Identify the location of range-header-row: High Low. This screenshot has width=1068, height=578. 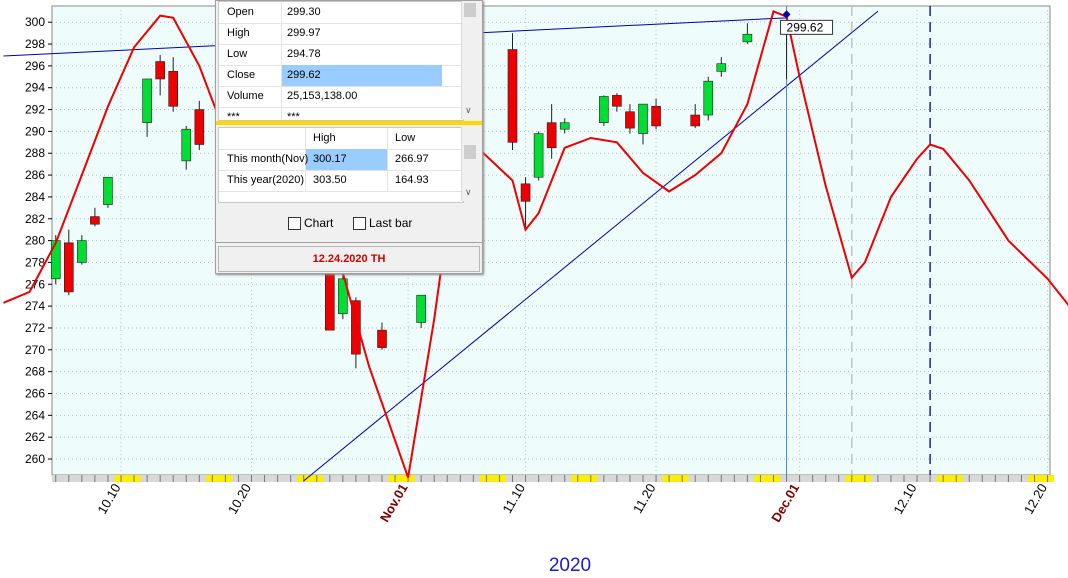
(341, 139).